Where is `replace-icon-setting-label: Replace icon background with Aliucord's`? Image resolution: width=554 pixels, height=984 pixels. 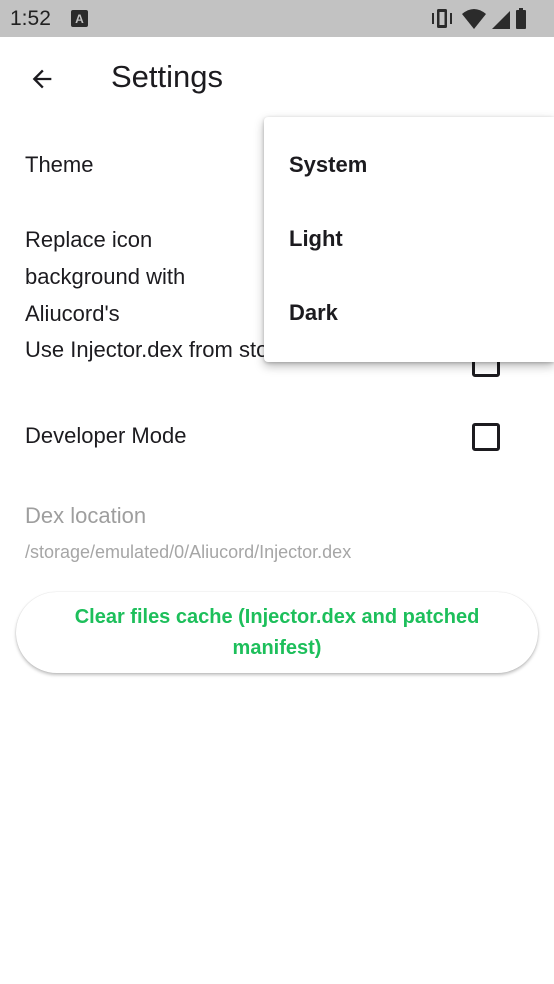
replace-icon-setting-label: Replace icon background with Aliucord's is located at coordinates (147, 276).